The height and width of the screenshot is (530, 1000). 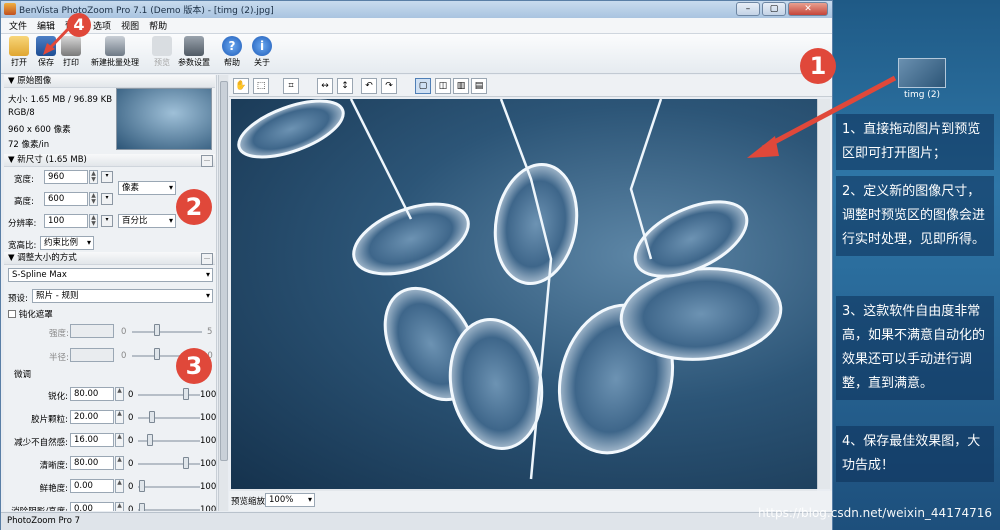 I want to click on zoom-bar: 预览缩放: 100%, so click(x=530, y=501).